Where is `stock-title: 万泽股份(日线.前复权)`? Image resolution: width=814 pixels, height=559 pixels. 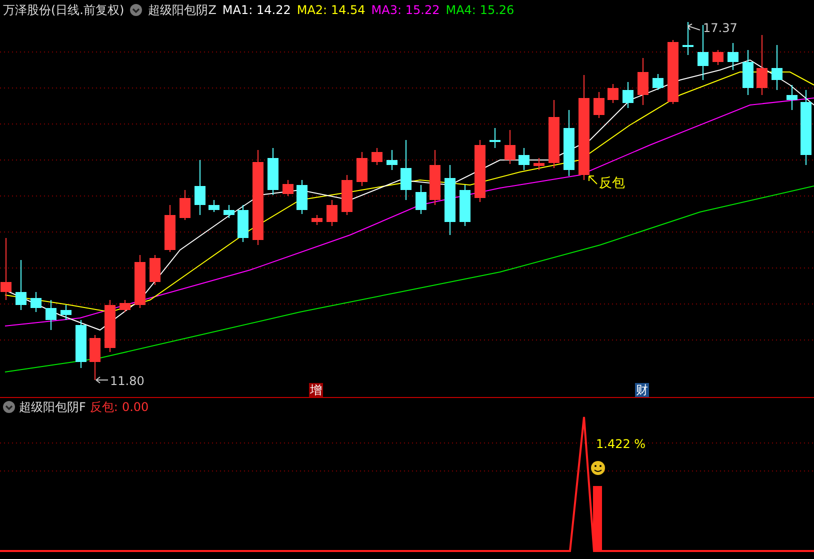 stock-title: 万泽股份(日线.前复权) is located at coordinates (63, 10).